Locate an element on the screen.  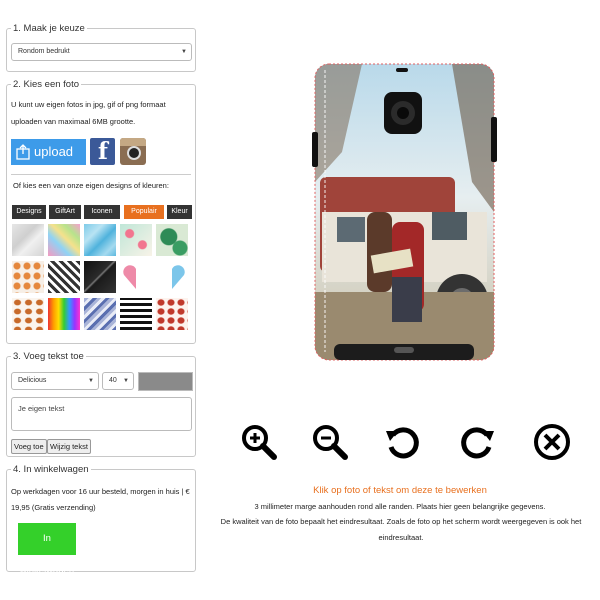
design-grid is located at coordinates (102, 279).